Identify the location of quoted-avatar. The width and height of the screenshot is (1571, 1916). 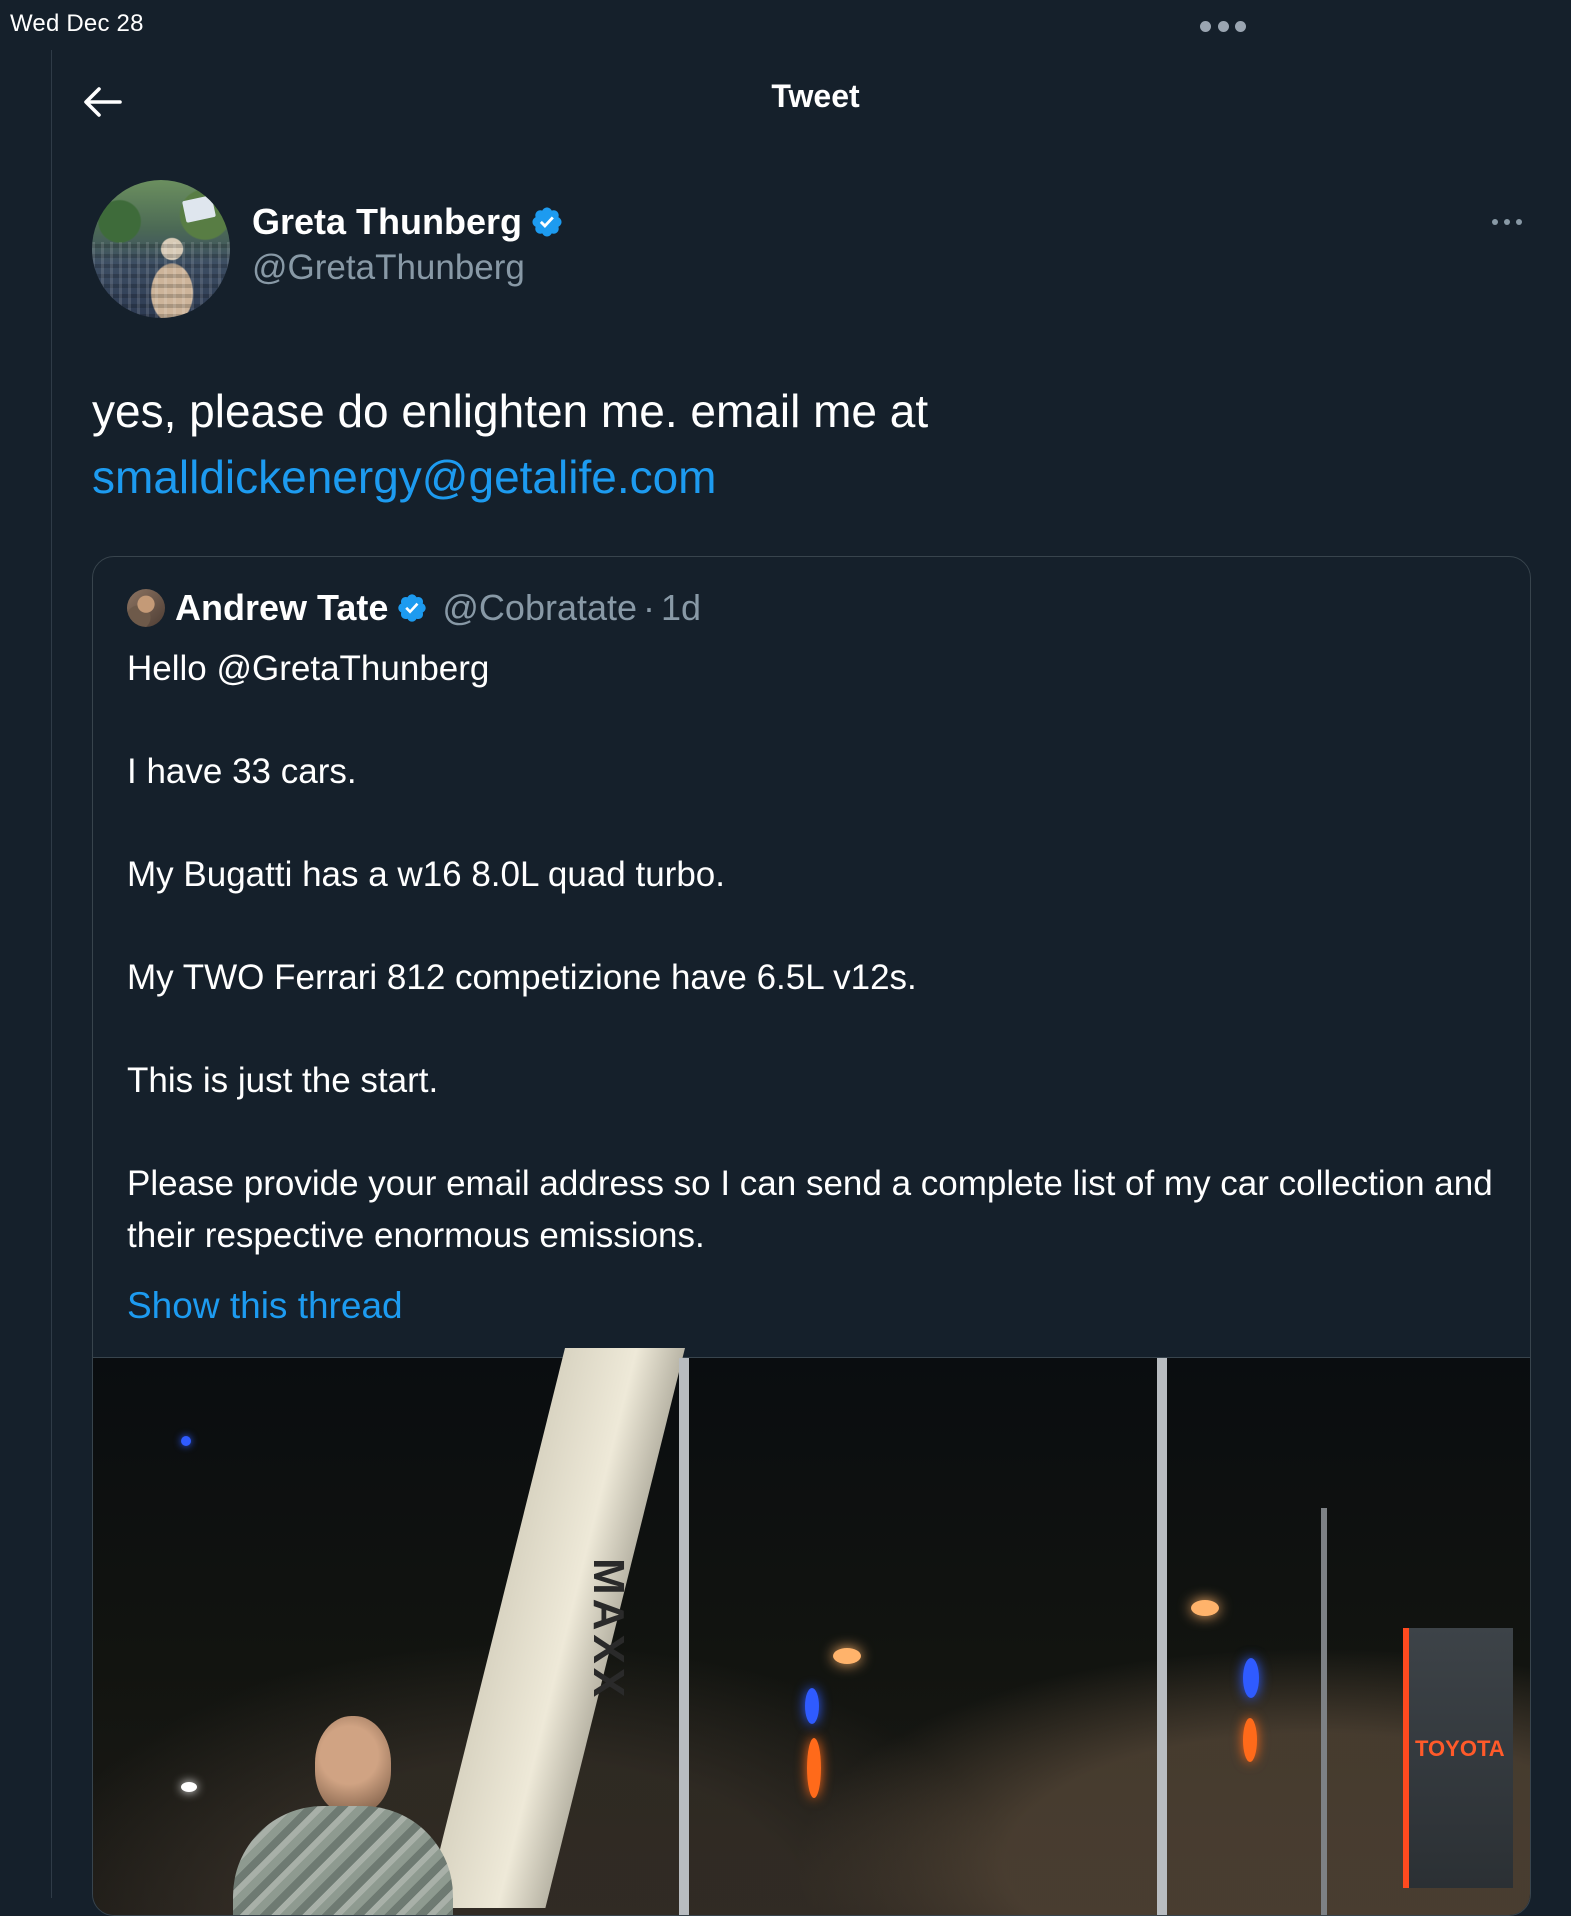
(146, 608).